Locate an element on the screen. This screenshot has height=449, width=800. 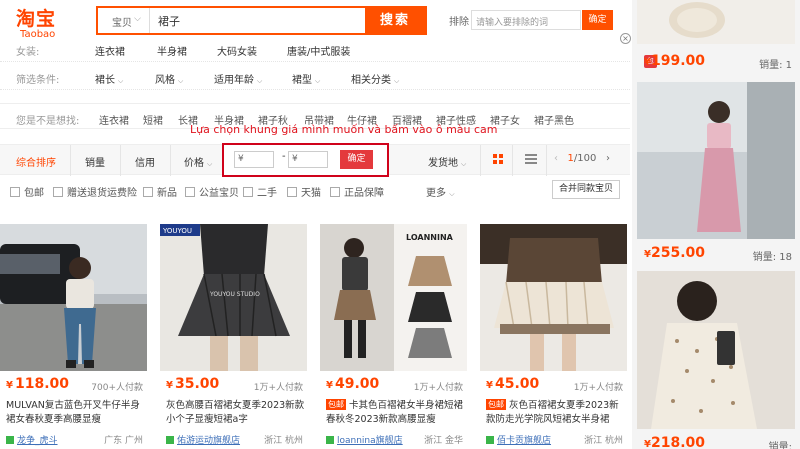
exclude-input: 请输入要排除的词 is located at coordinates (526, 20).